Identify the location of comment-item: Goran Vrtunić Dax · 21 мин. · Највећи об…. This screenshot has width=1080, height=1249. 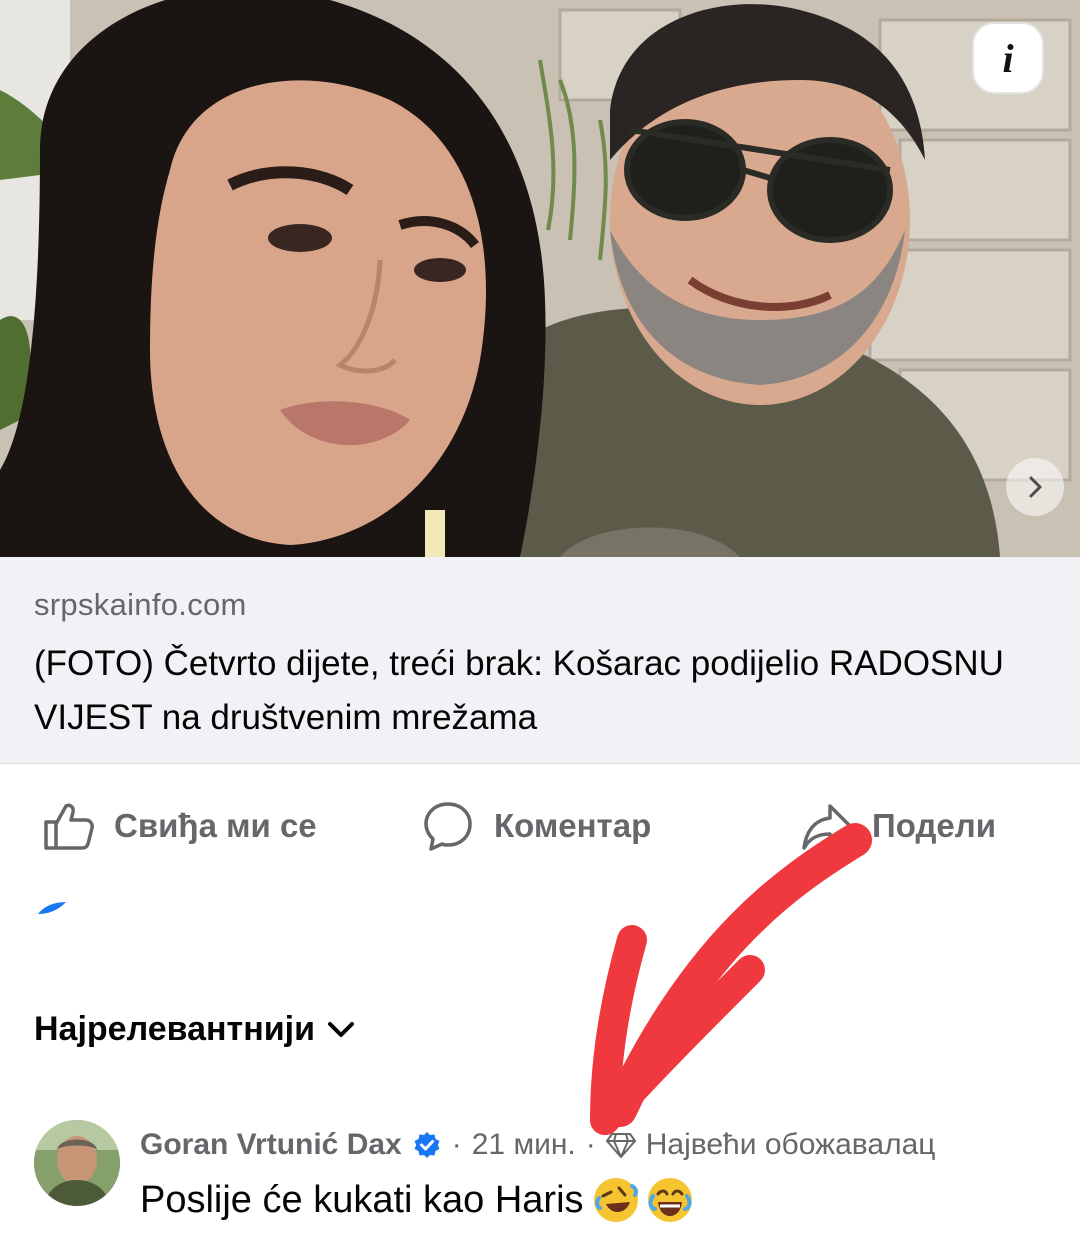
(557, 1180).